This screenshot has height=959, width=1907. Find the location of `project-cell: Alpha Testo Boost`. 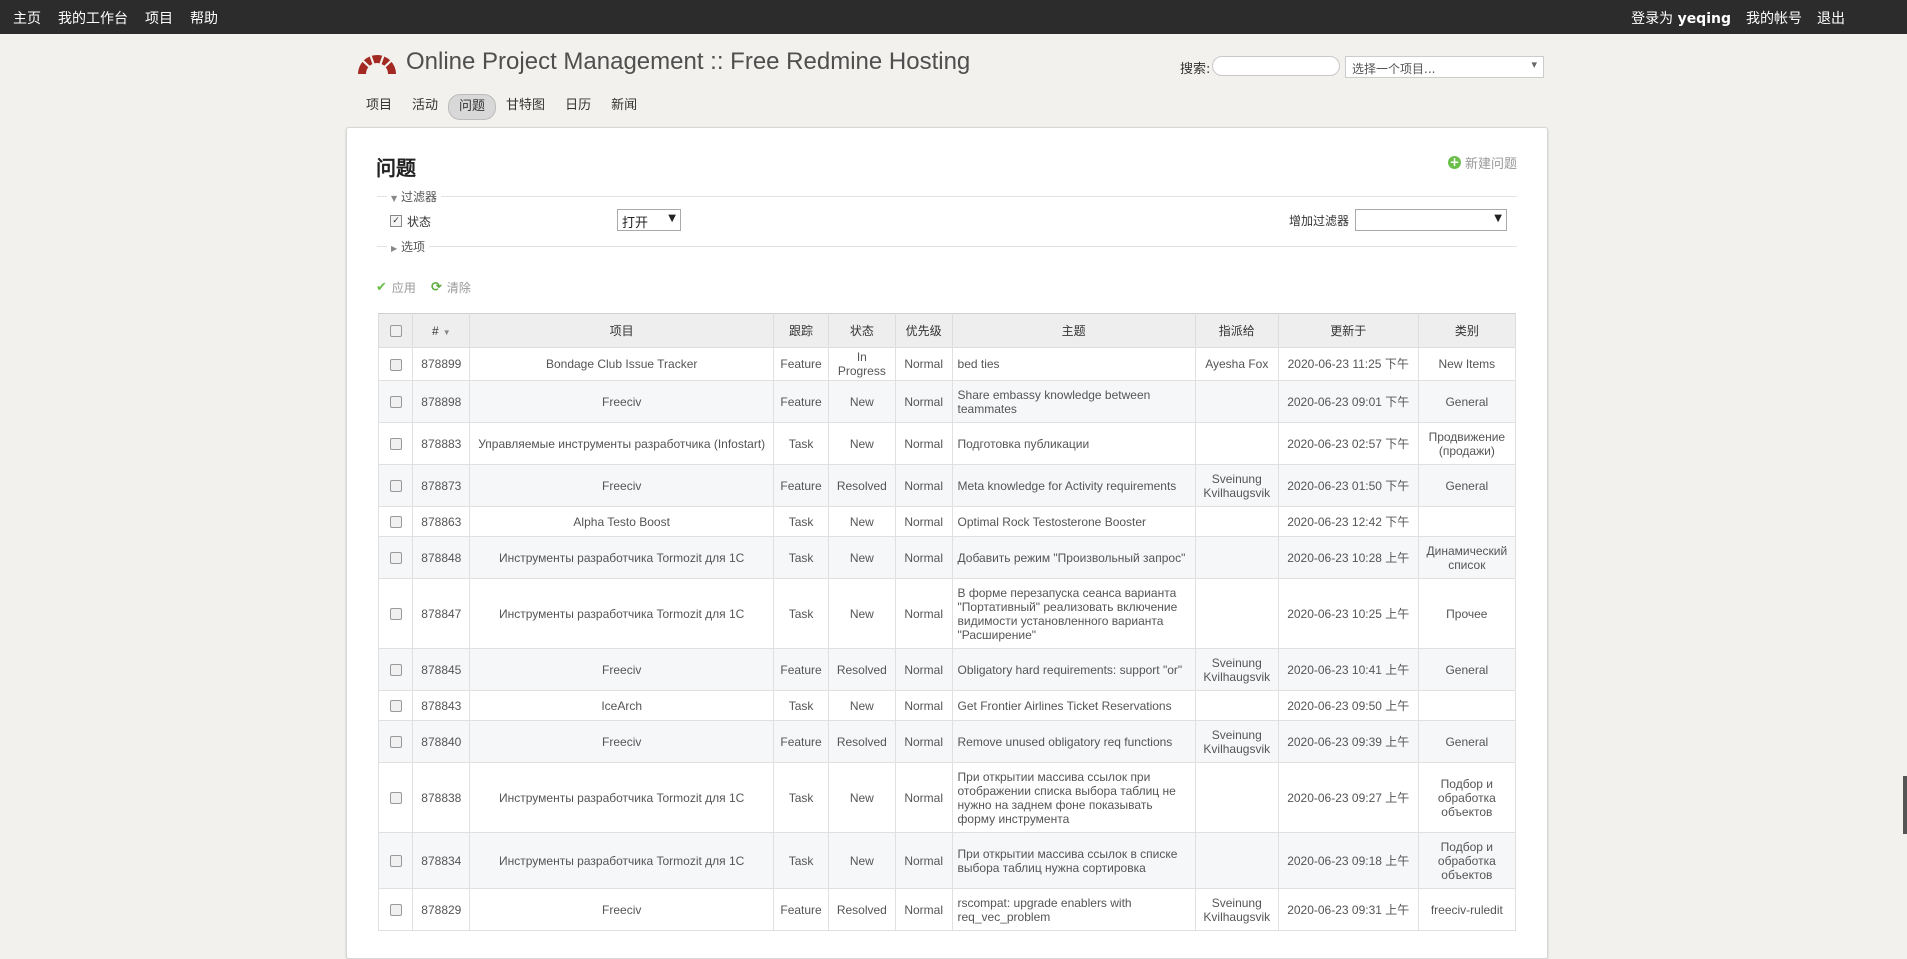

project-cell: Alpha Testo Boost is located at coordinates (622, 521).